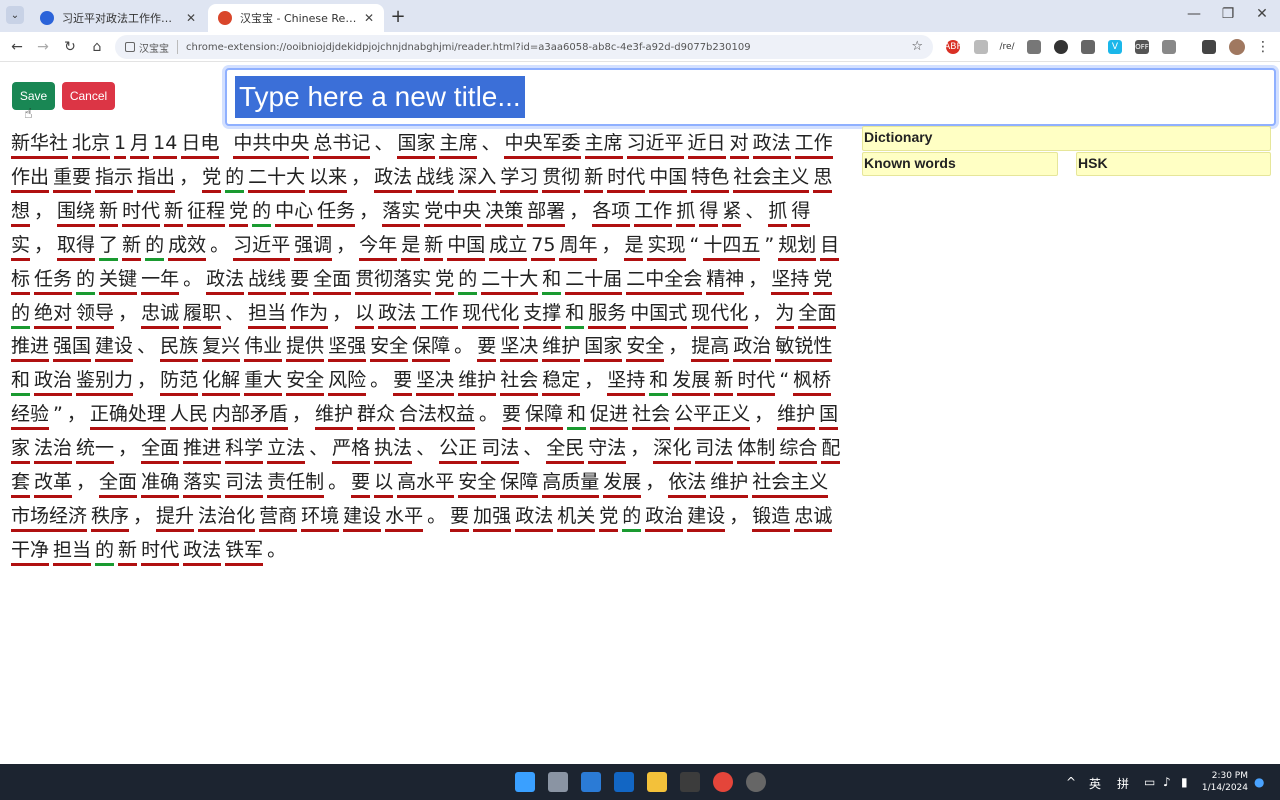 The height and width of the screenshot is (800, 1280). I want to click on word-token: 环境, so click(320, 518).